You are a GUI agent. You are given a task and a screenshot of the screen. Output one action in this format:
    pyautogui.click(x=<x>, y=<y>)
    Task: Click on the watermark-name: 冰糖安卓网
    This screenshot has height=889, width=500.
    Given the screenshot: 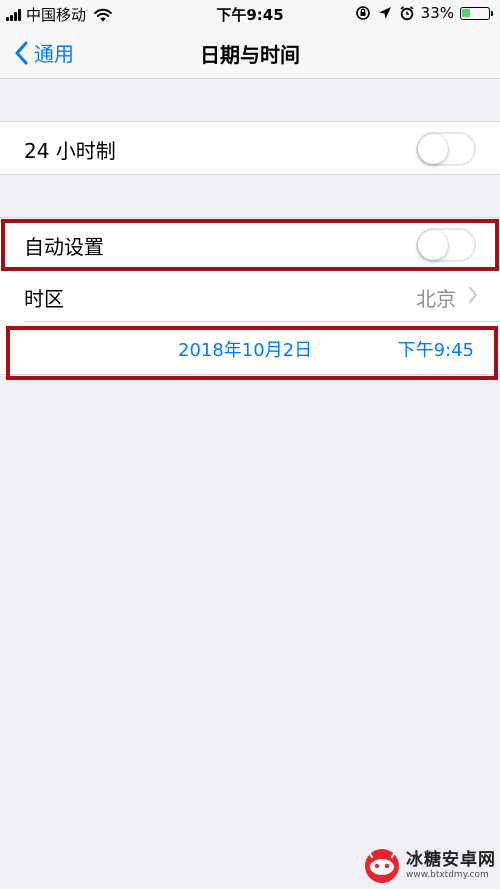 What is the action you would take?
    pyautogui.click(x=451, y=860)
    